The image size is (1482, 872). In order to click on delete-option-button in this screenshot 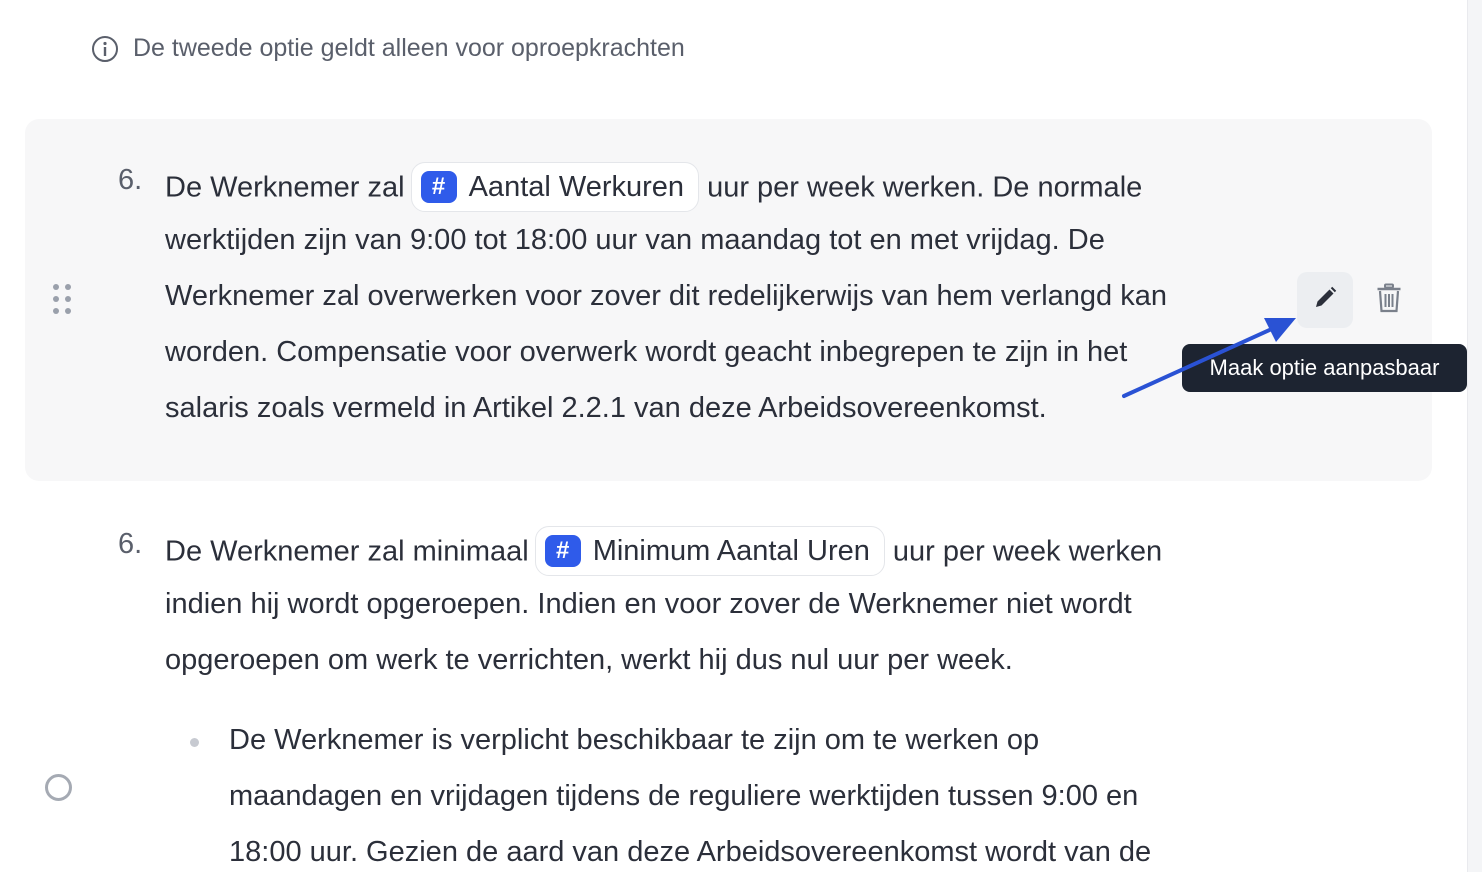, I will do `click(1389, 300)`.